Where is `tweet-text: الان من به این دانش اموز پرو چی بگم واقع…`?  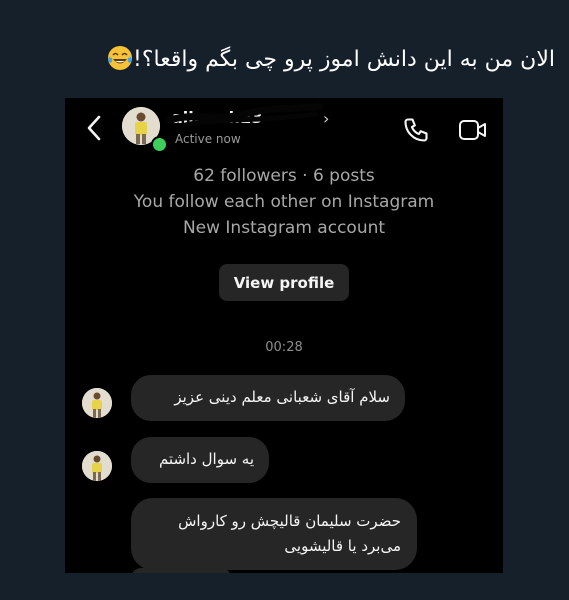 tweet-text: الان من به این دانش اموز پرو چی بگم واقع… is located at coordinates (284, 60).